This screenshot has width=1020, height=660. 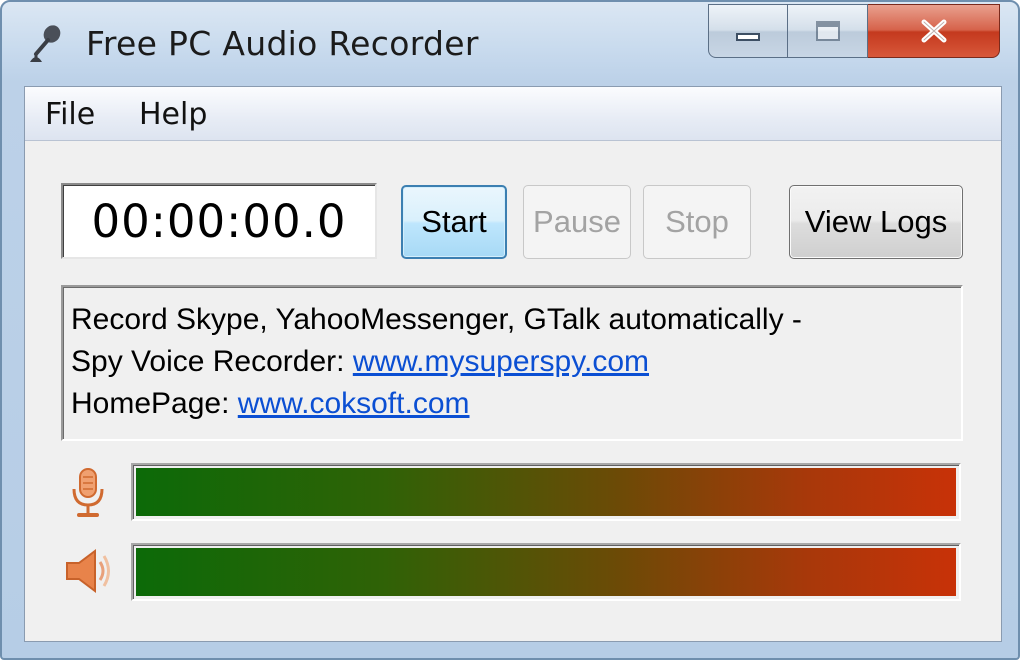 I want to click on menu-help: Help, so click(x=173, y=114).